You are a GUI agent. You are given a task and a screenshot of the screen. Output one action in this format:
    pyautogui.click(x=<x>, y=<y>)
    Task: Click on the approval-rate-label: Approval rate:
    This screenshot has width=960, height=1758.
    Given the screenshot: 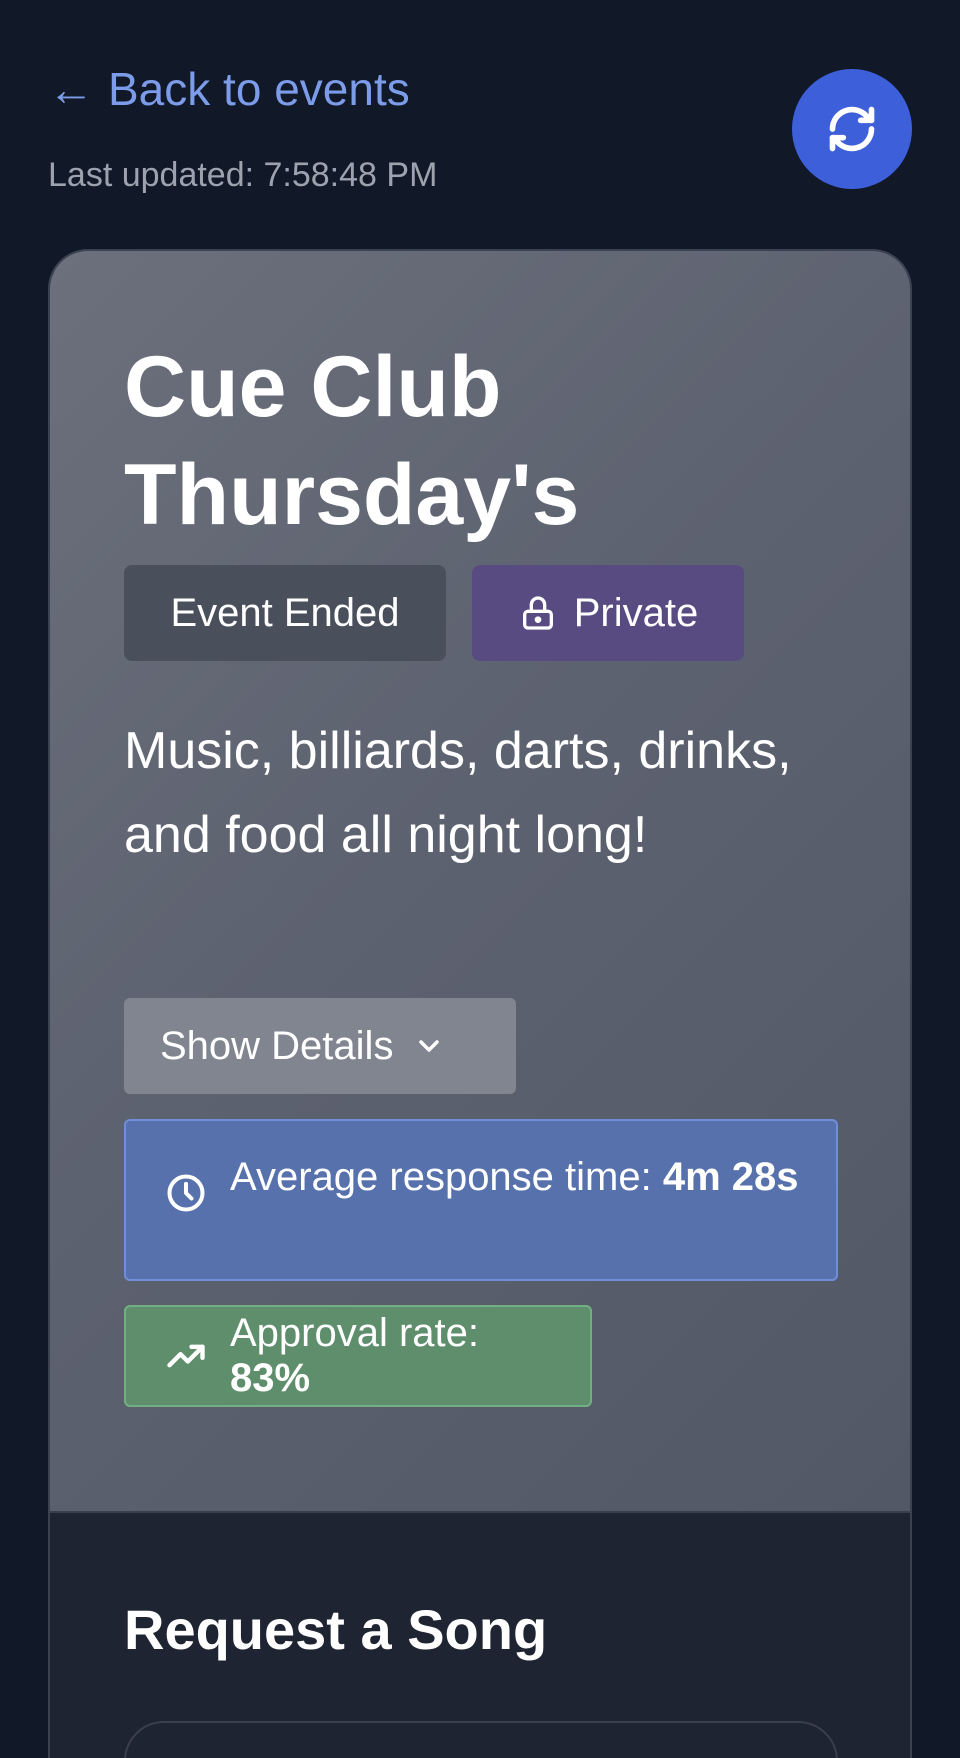 What is the action you would take?
    pyautogui.click(x=355, y=1333)
    